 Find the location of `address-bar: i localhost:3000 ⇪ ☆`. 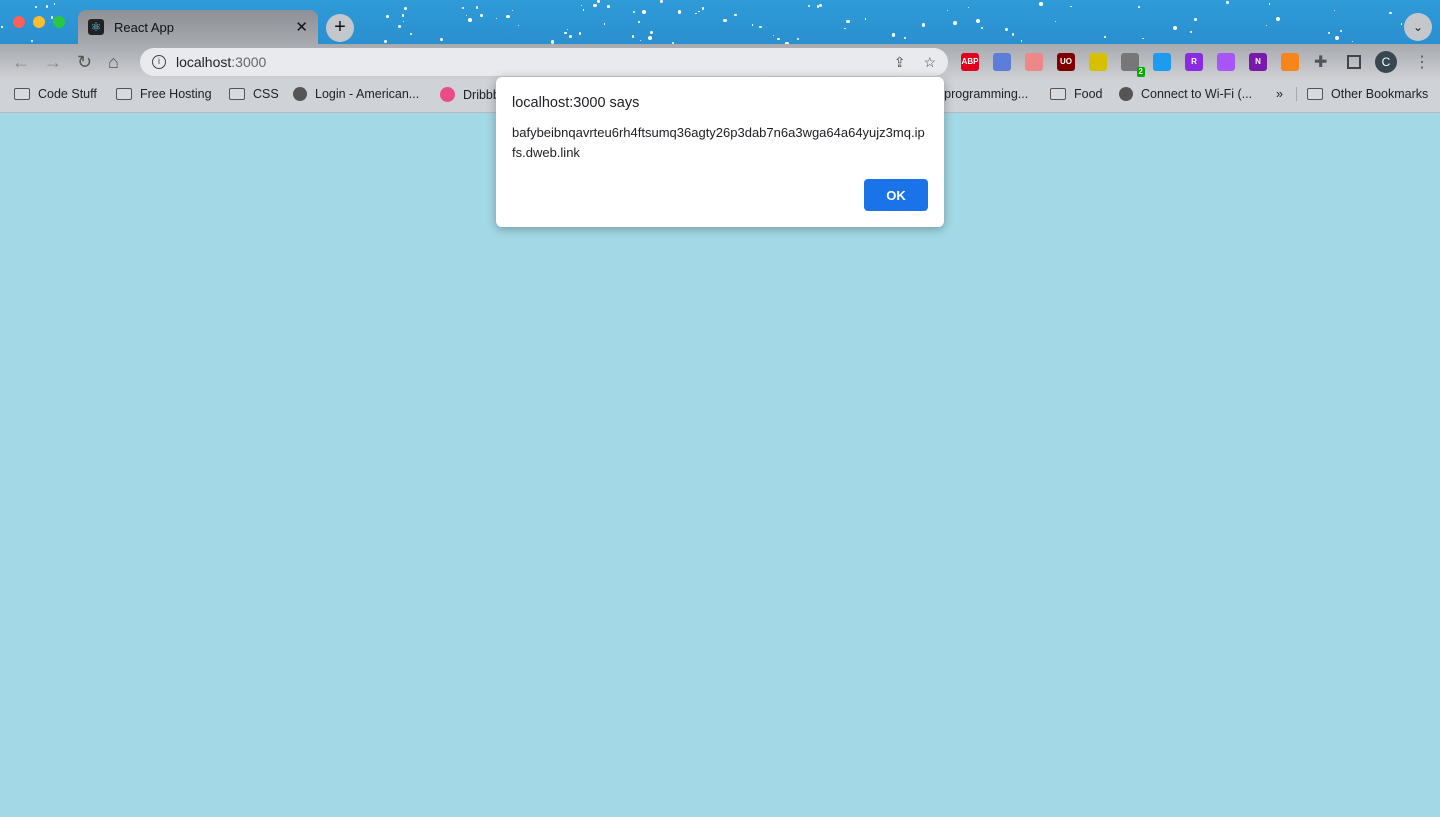

address-bar: i localhost:3000 ⇪ ☆ is located at coordinates (544, 62).